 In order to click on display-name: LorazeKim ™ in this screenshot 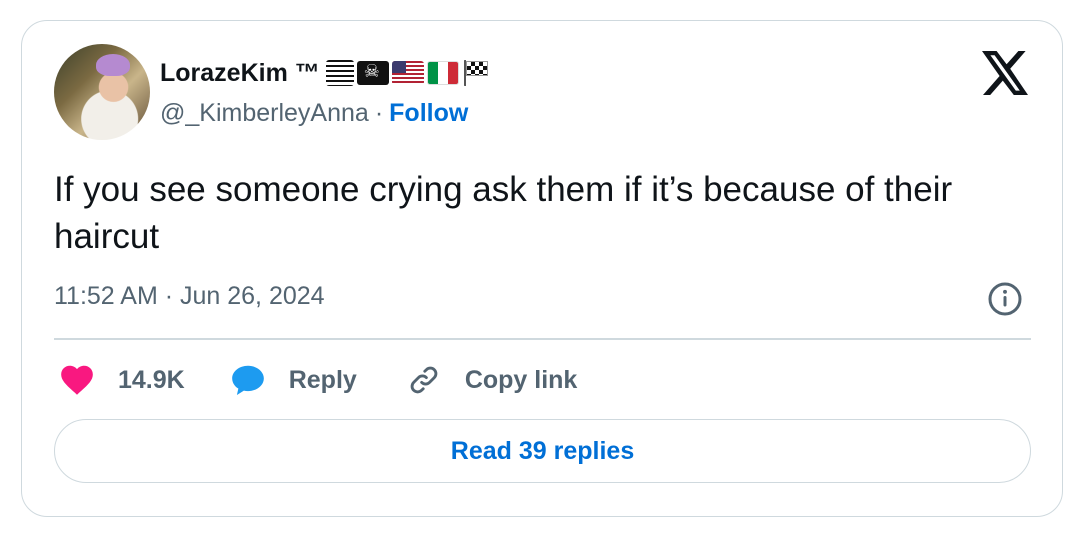, I will do `click(240, 73)`.